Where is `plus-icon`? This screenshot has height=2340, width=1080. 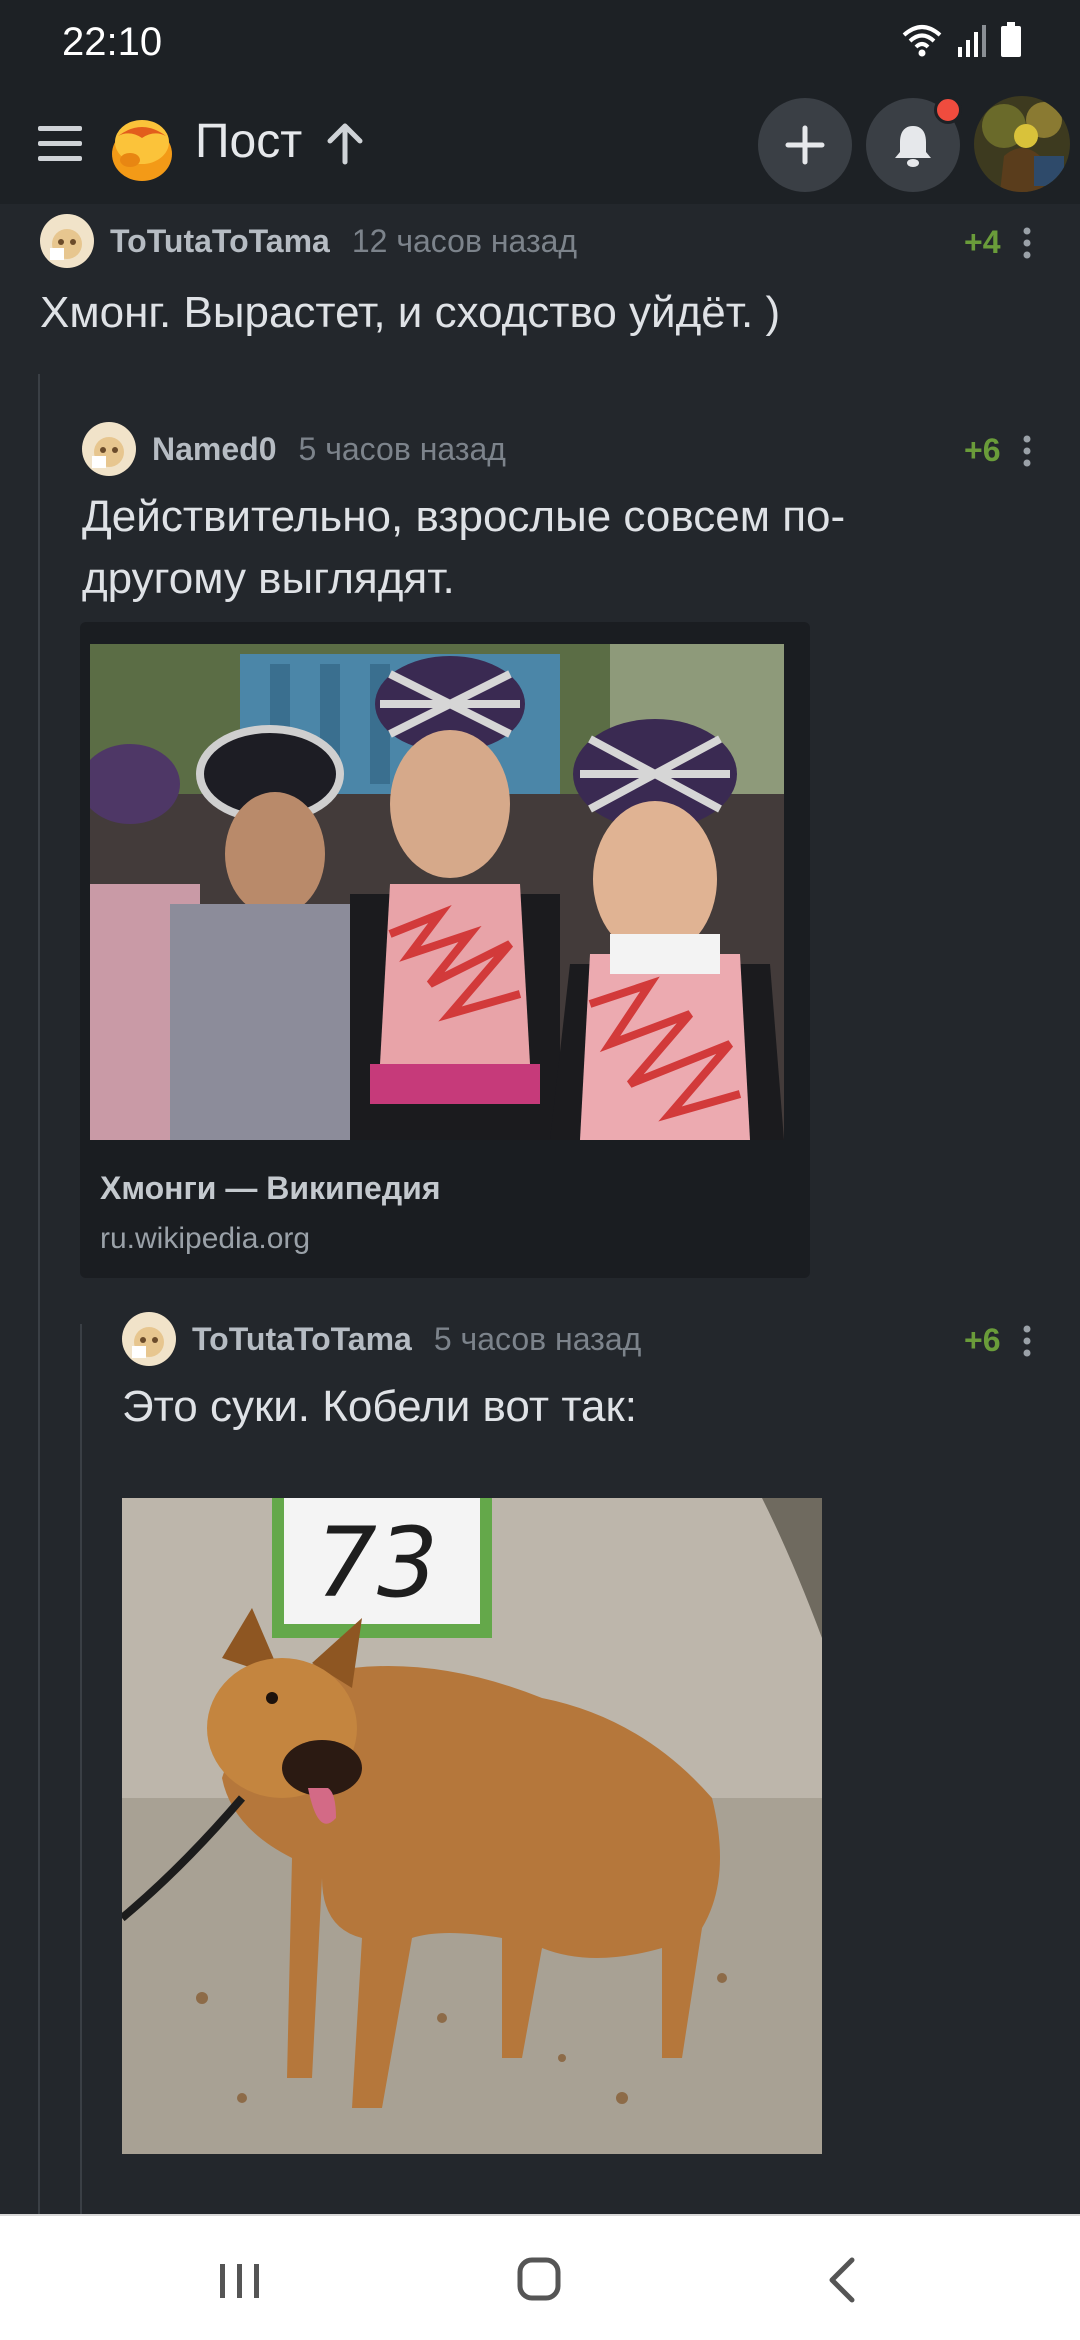
plus-icon is located at coordinates (805, 145).